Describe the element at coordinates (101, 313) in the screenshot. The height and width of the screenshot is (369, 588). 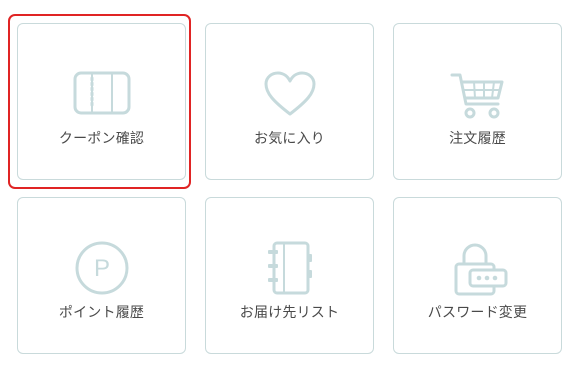
I see `point-history-label: ポイント履歴` at that location.